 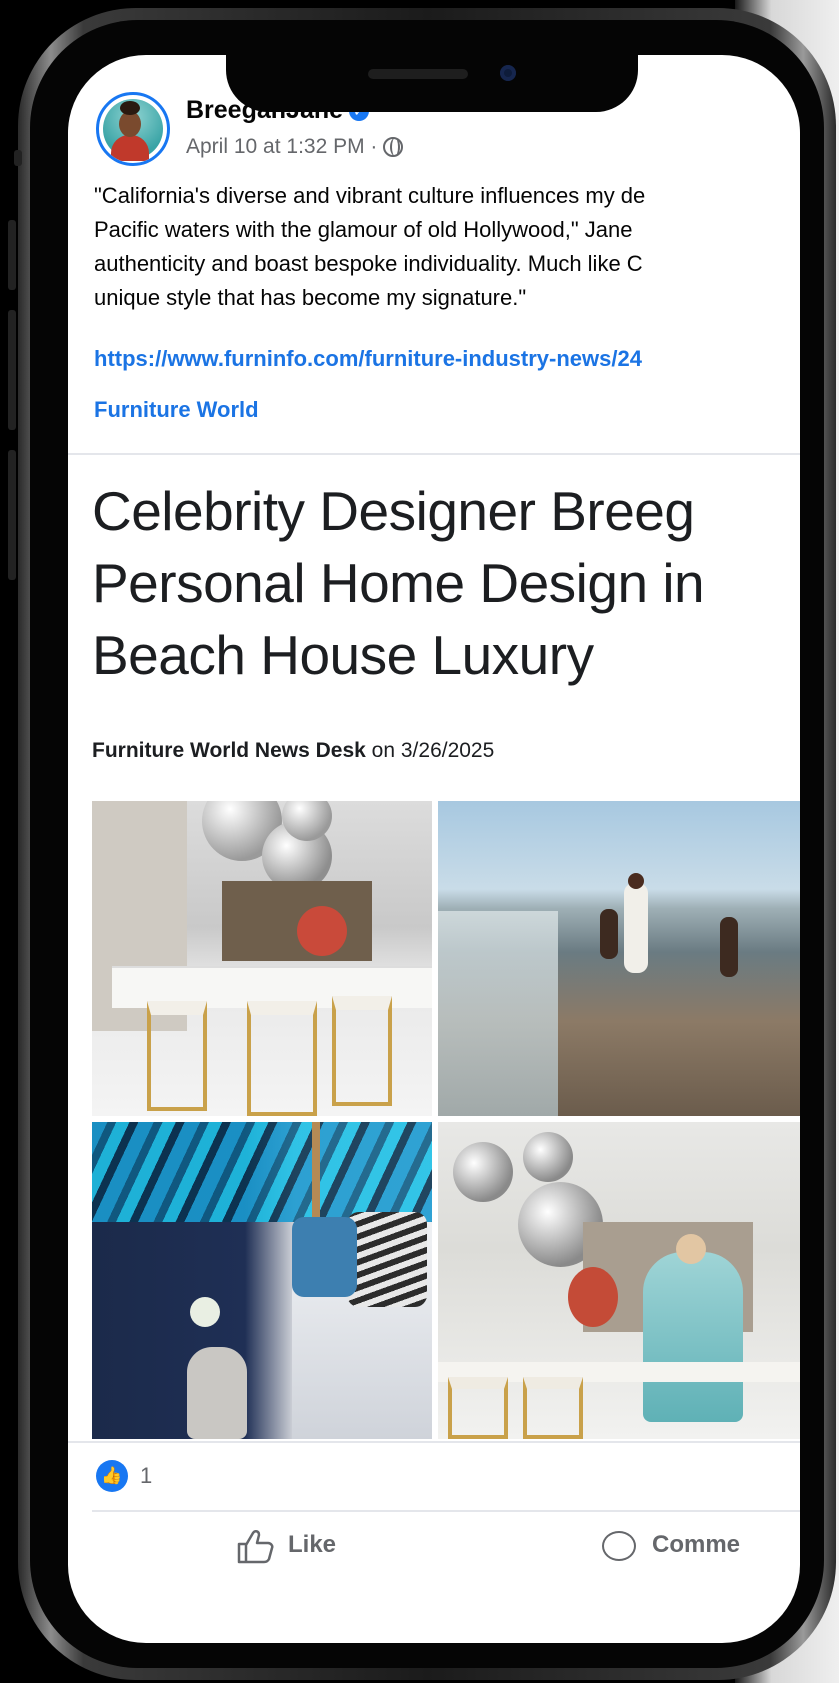 What do you see at coordinates (393, 147) in the screenshot?
I see `globe-icon` at bounding box center [393, 147].